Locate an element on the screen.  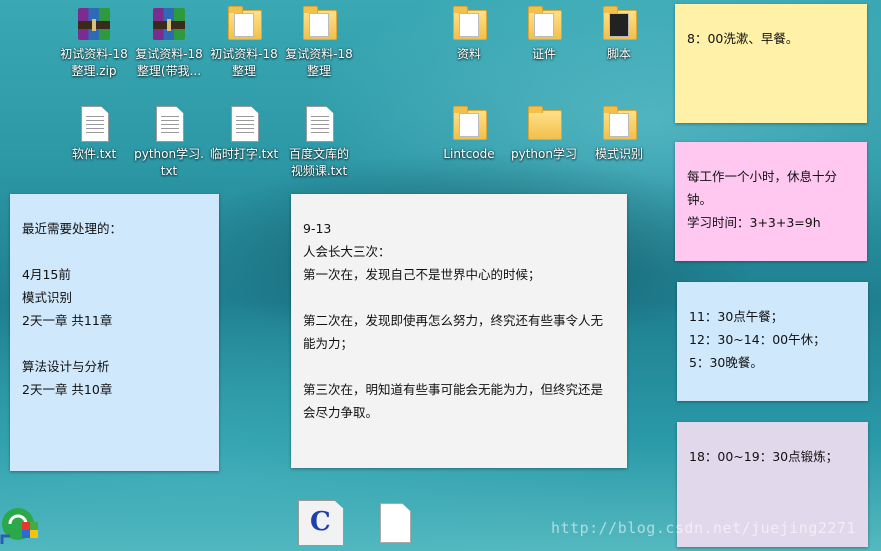
desktop-icon-zip-1: 初试资料-18 整理.zip is located at coordinates (94, 42).